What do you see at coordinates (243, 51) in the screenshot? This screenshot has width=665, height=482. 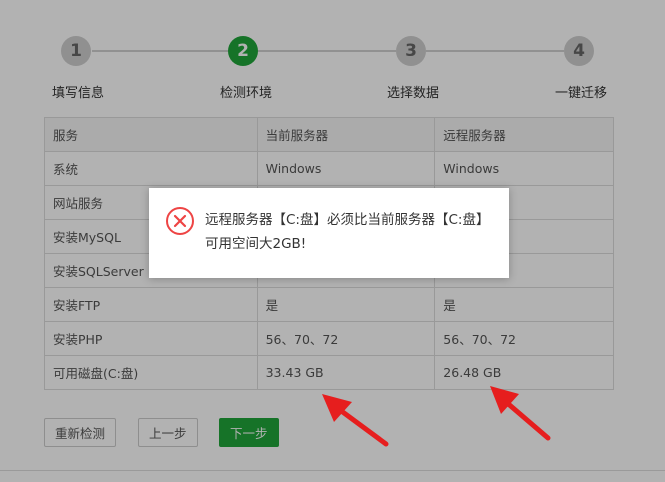 I see `step-2-circle: 2` at bounding box center [243, 51].